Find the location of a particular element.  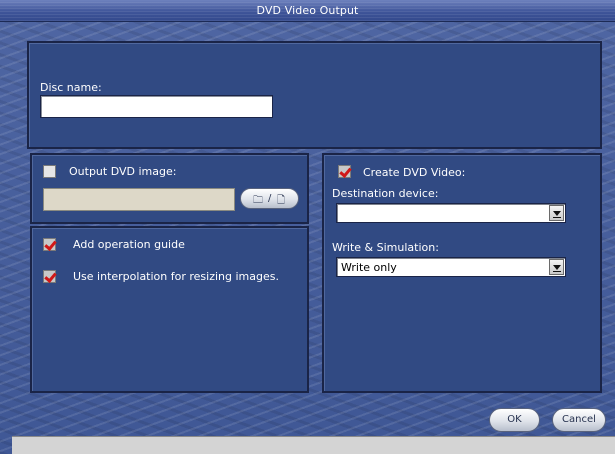

operation-guide-label: Add operation guide is located at coordinates (129, 244).